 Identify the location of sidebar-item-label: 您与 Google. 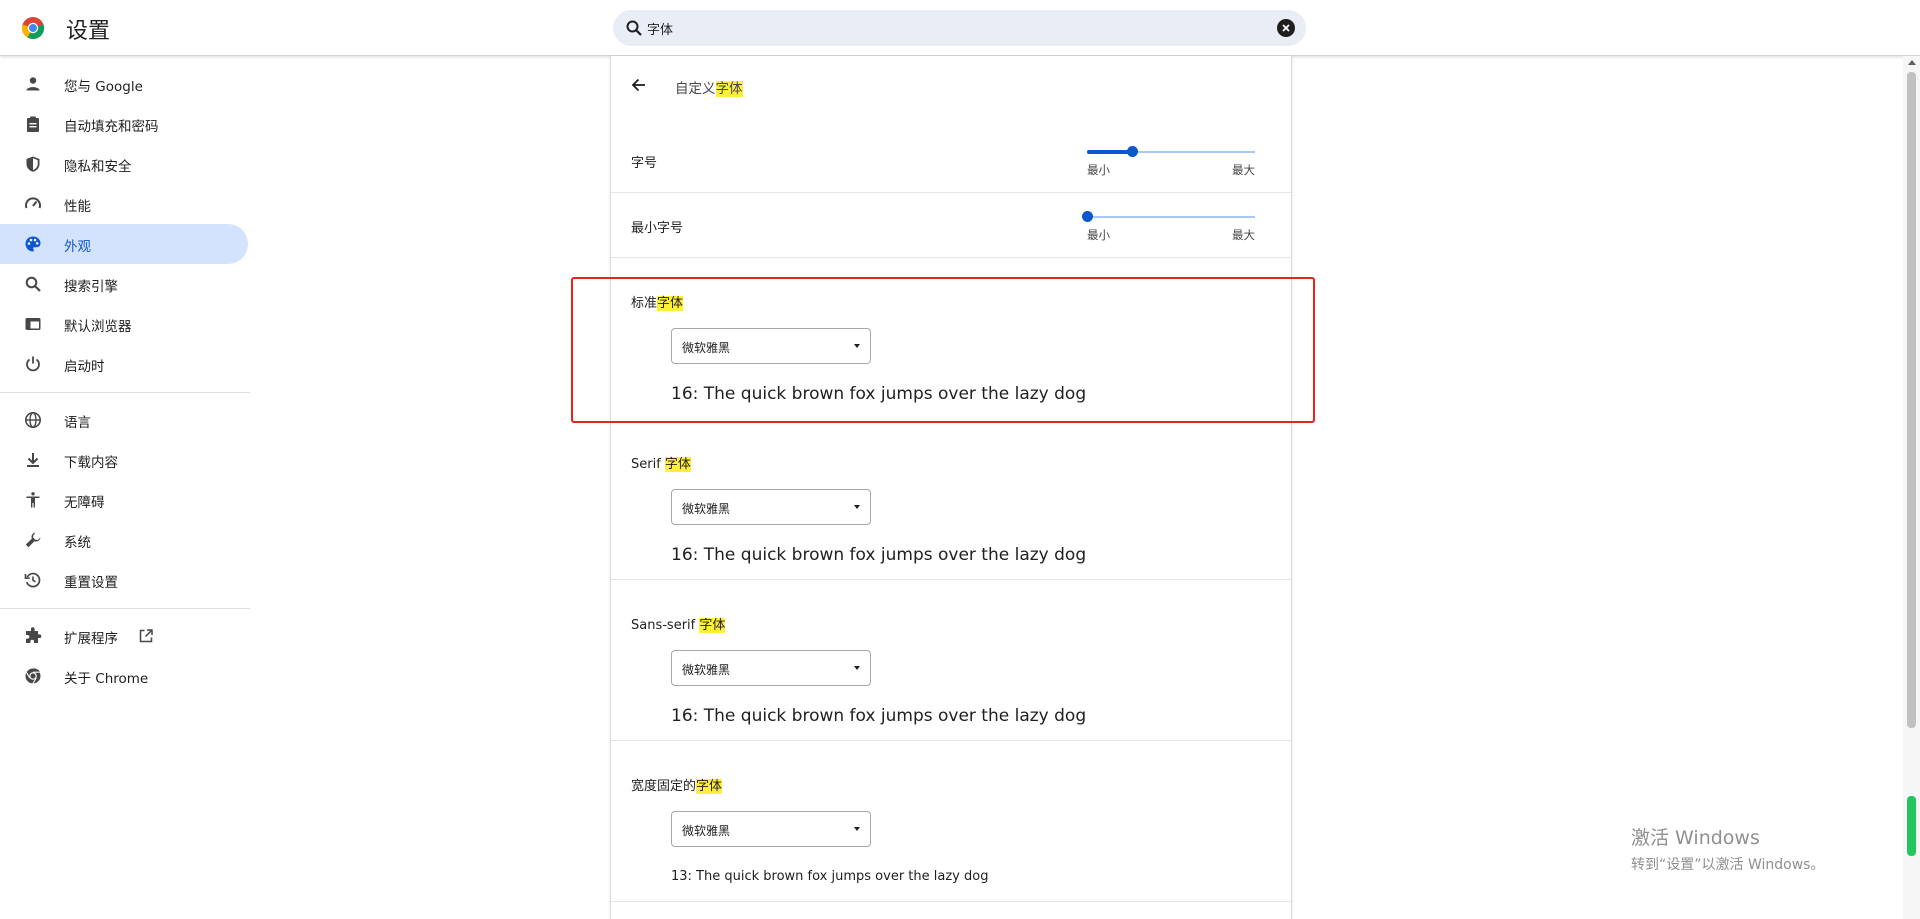
(103, 87).